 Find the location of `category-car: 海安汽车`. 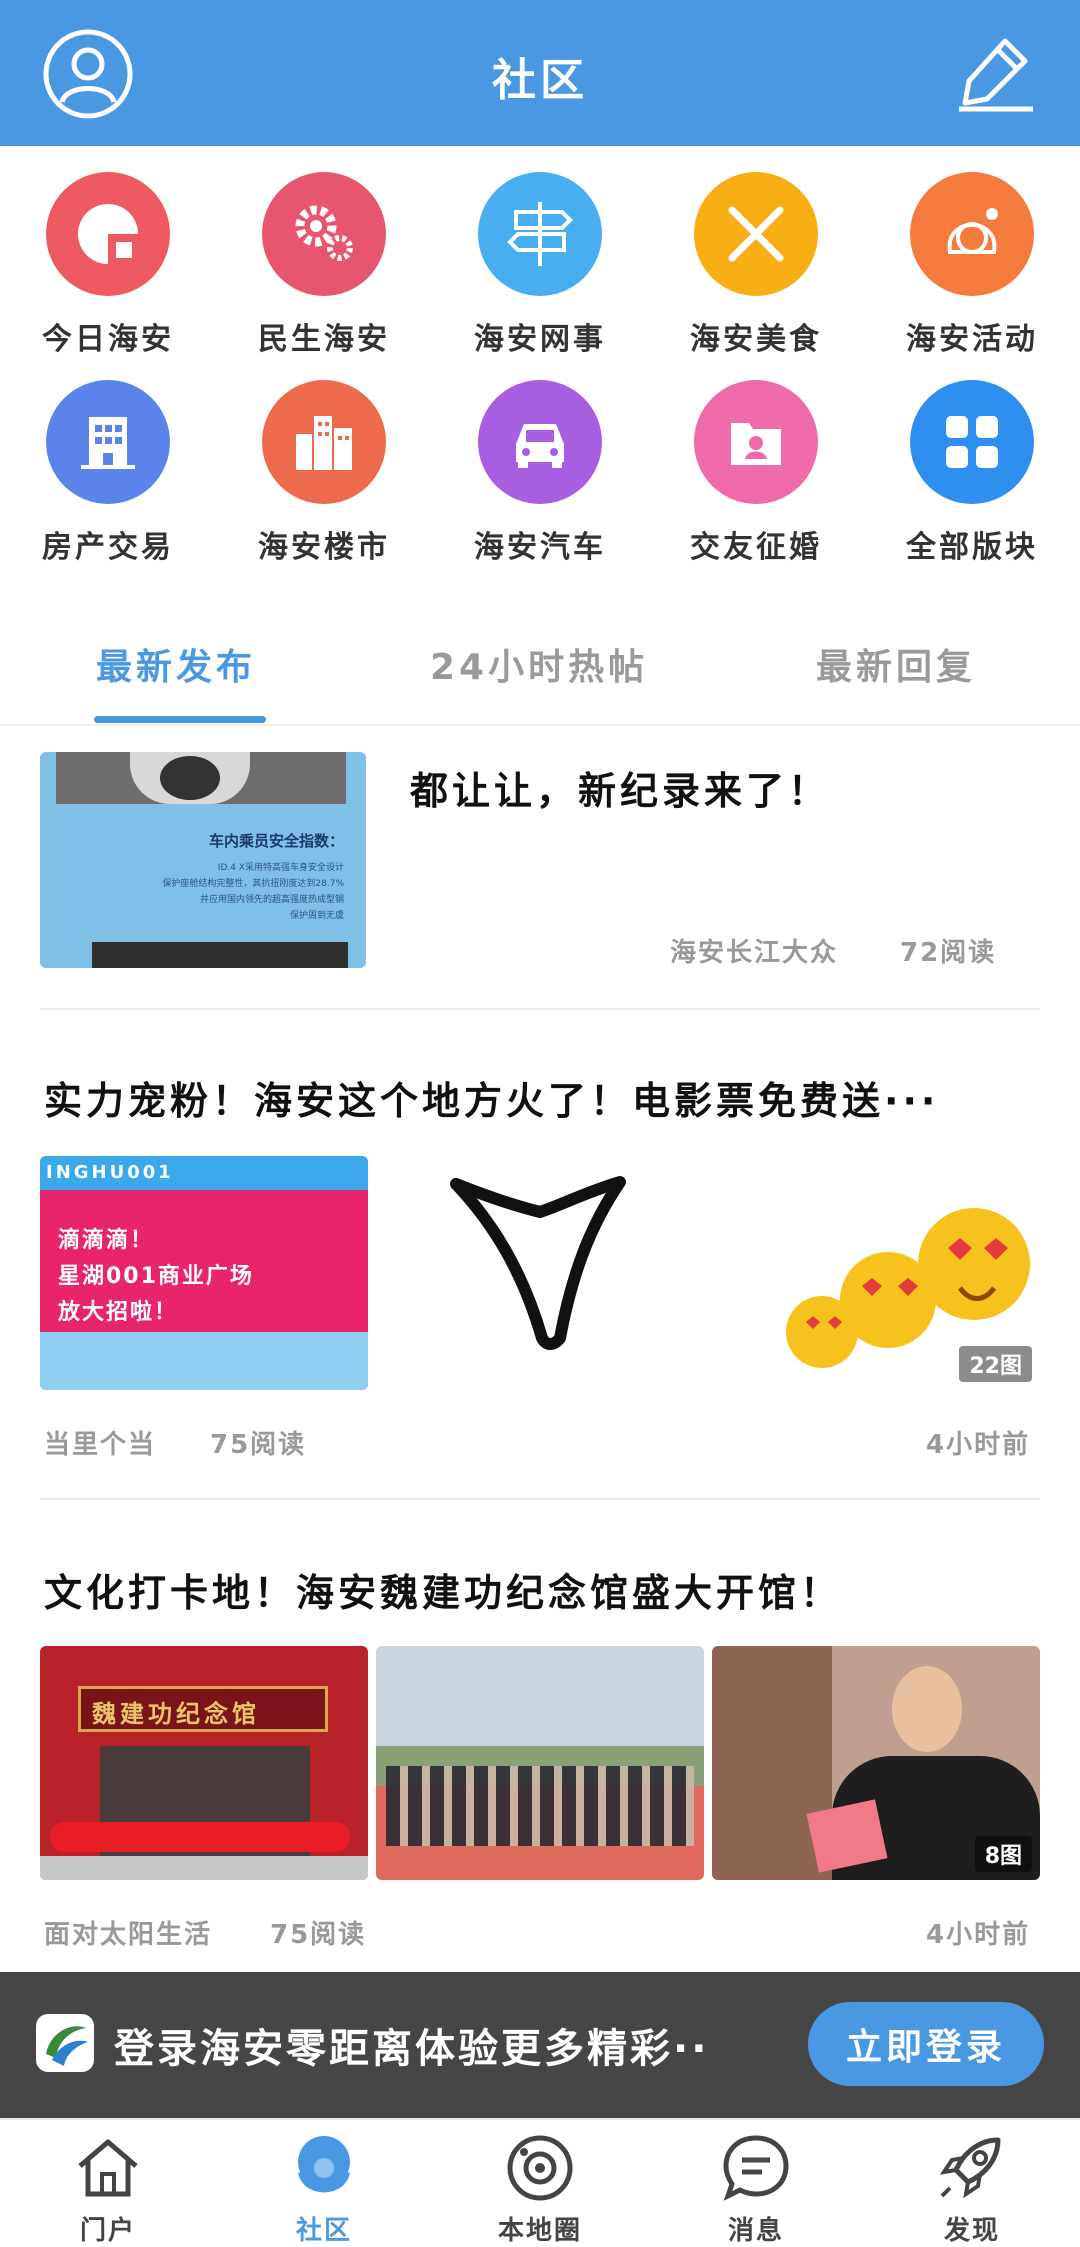

category-car: 海安汽车 is located at coordinates (540, 459).